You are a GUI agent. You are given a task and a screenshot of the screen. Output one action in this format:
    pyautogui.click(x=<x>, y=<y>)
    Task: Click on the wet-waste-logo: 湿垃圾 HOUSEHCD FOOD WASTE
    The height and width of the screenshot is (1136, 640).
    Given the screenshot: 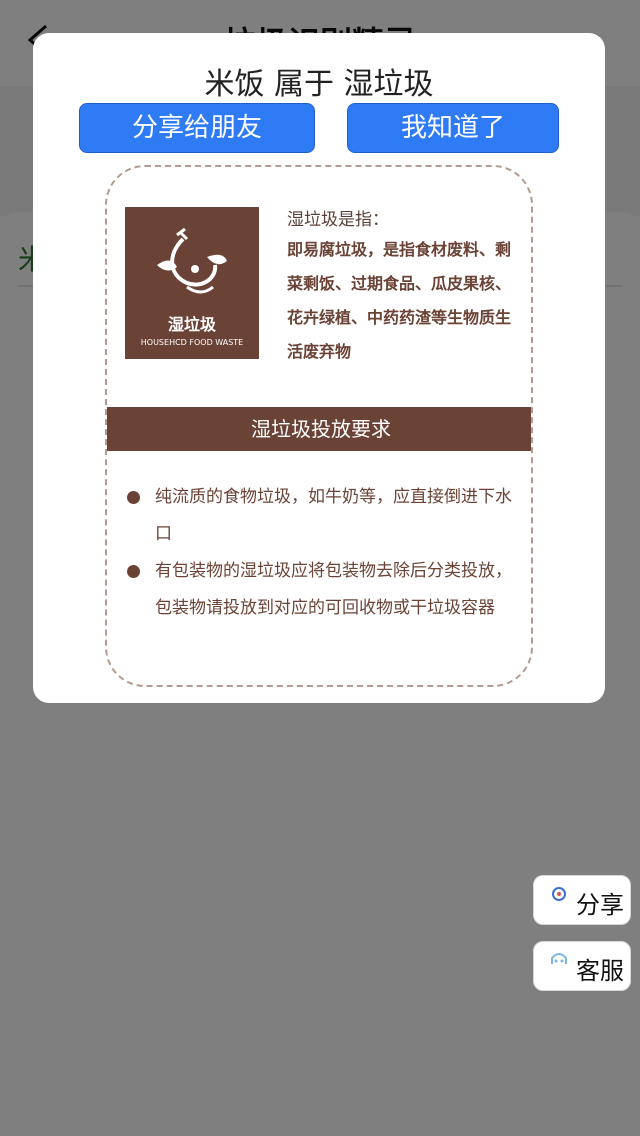 What is the action you would take?
    pyautogui.click(x=192, y=283)
    